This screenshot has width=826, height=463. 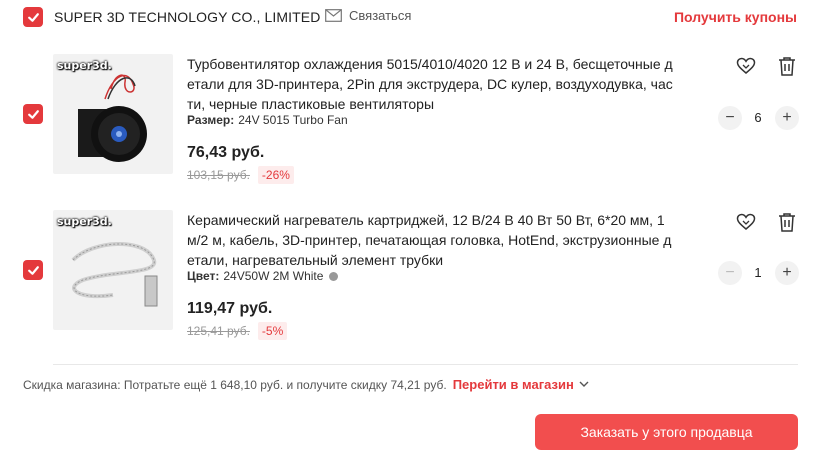 What do you see at coordinates (187, 17) in the screenshot?
I see `store-name: SUPER 3D TECHNOLOGY CO., LIMITED` at bounding box center [187, 17].